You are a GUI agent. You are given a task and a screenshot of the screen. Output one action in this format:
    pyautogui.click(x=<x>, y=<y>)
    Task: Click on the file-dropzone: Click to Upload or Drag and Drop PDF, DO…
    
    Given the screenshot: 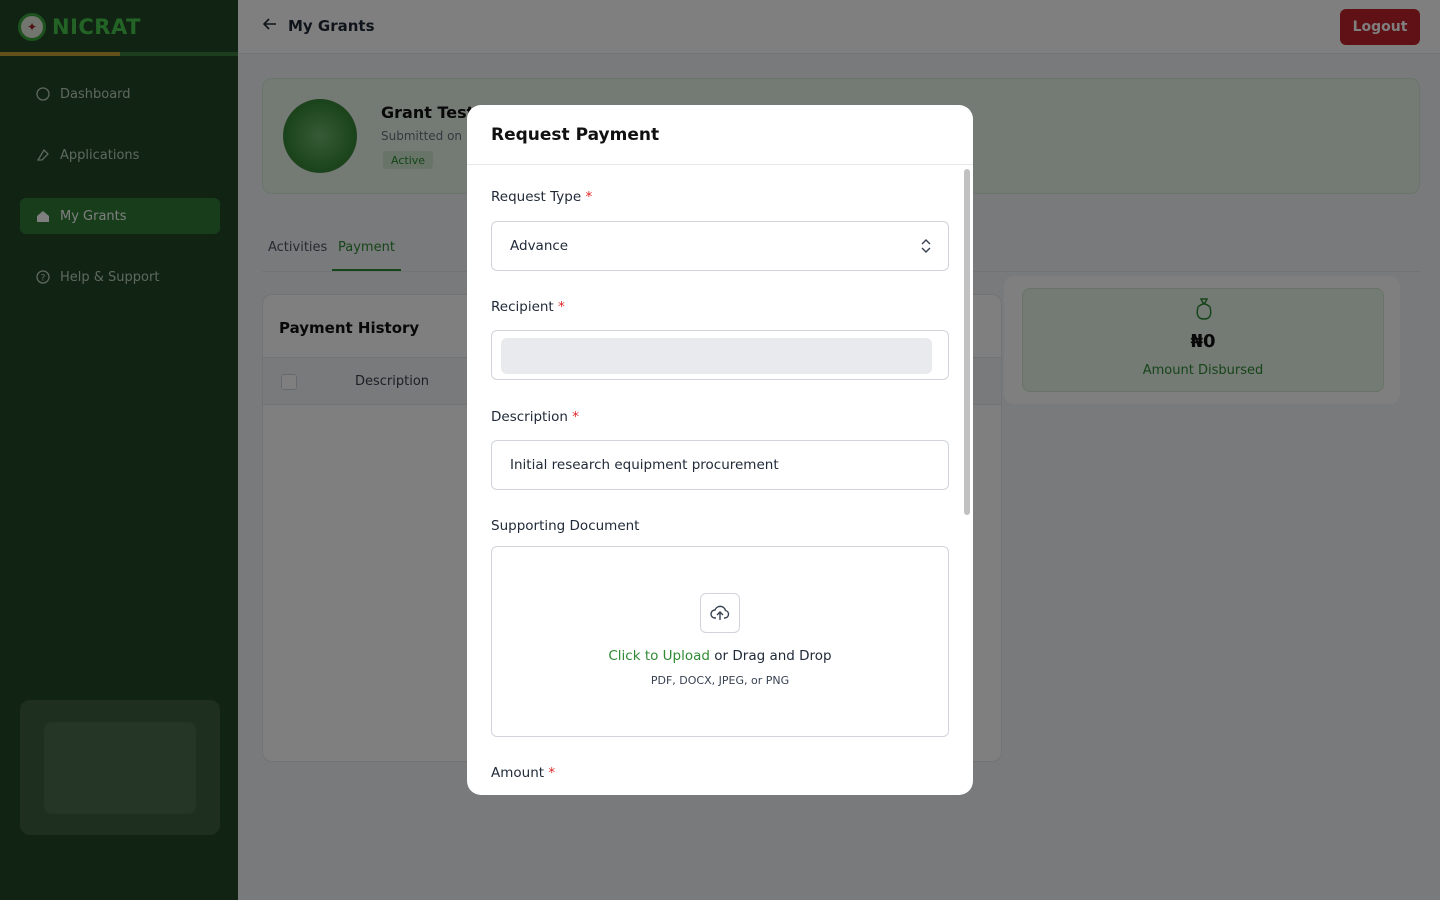 What is the action you would take?
    pyautogui.click(x=720, y=641)
    